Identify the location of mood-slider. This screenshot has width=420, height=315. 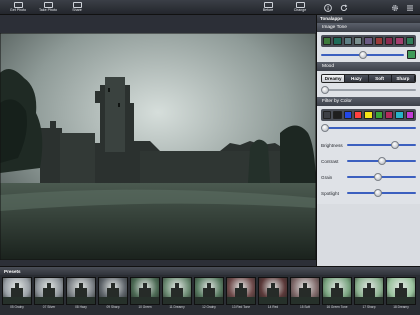
(368, 90).